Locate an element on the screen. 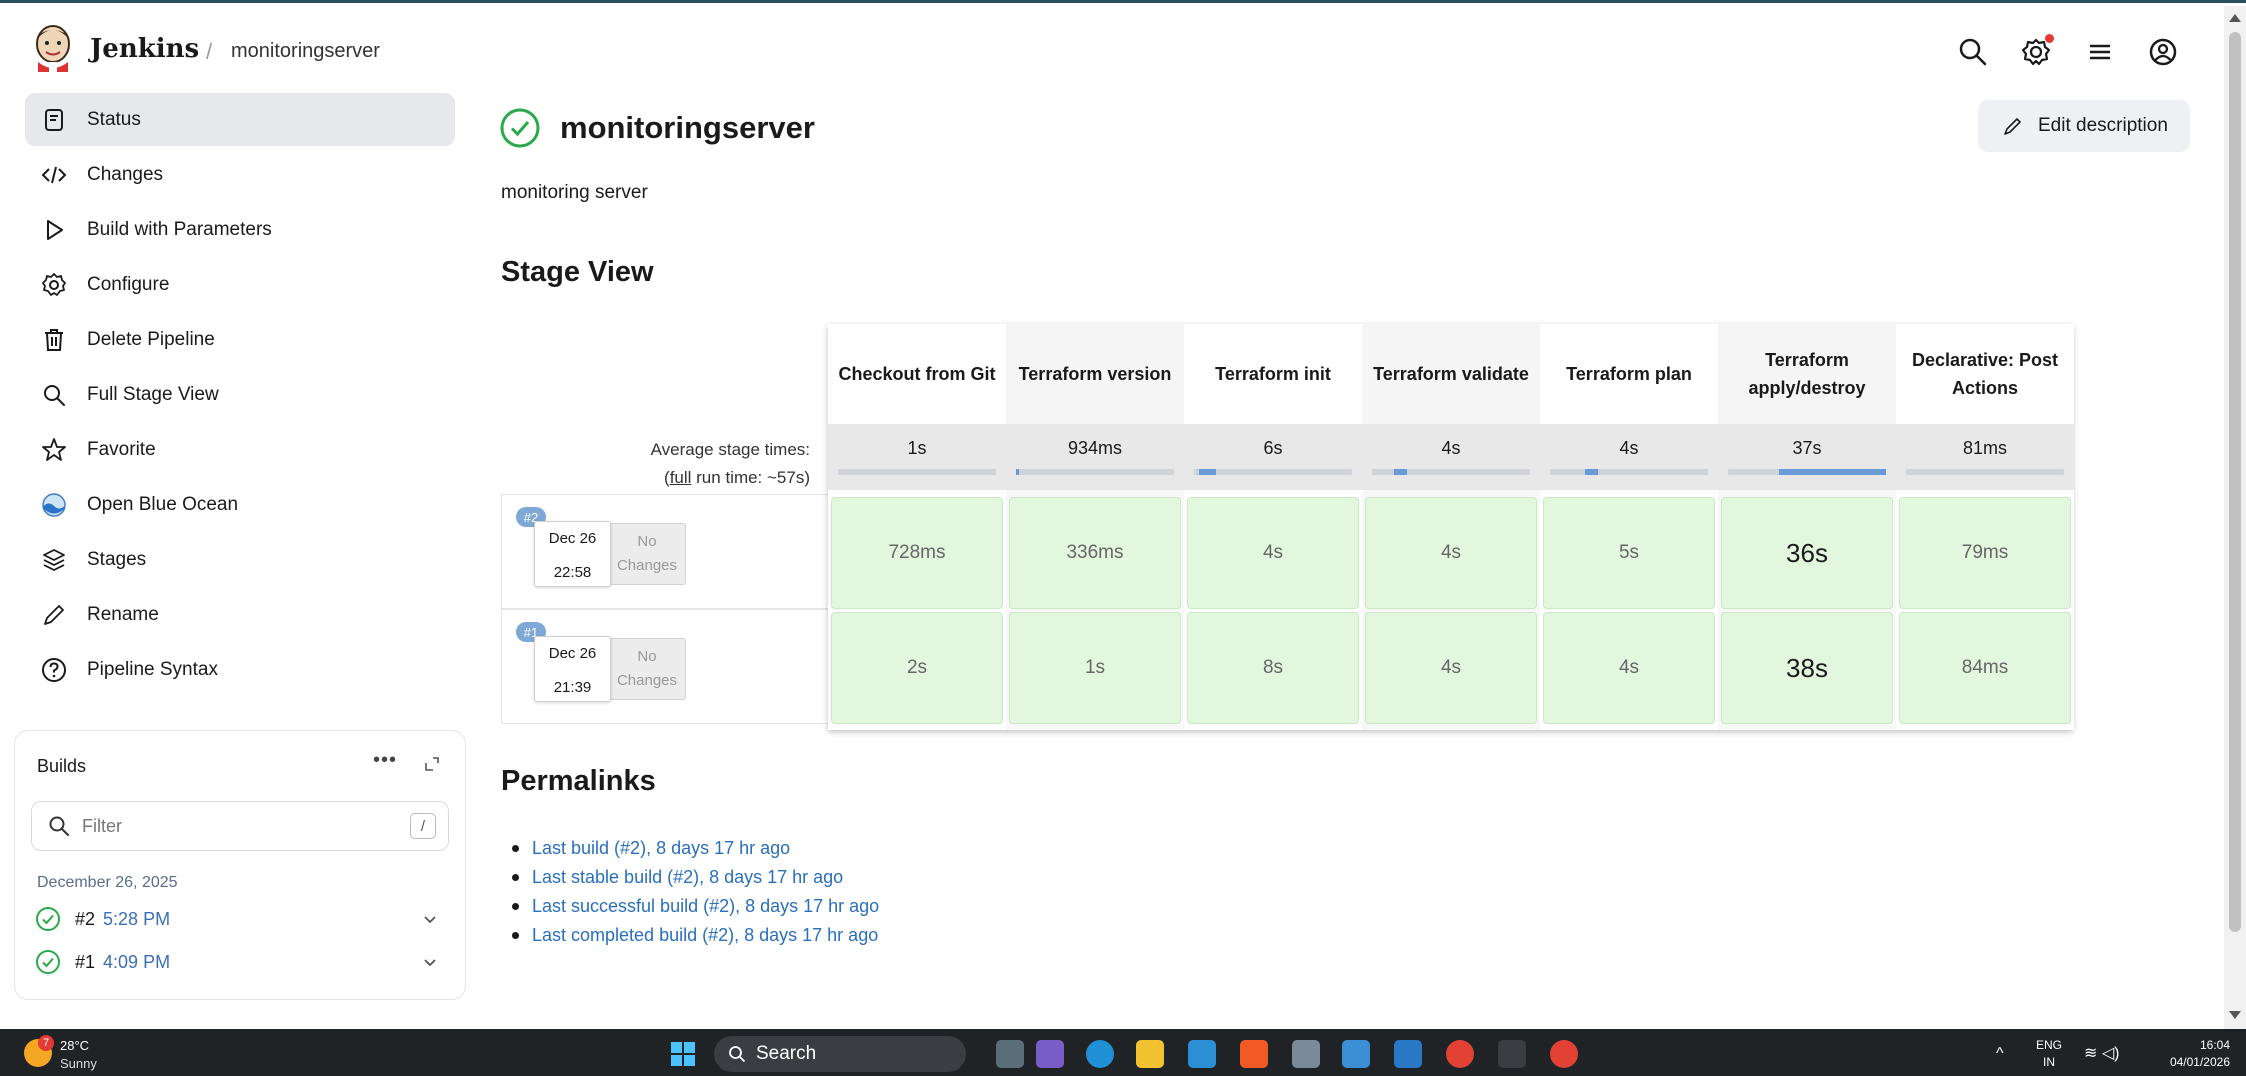  taskbar-search-label: Search is located at coordinates (786, 1053).